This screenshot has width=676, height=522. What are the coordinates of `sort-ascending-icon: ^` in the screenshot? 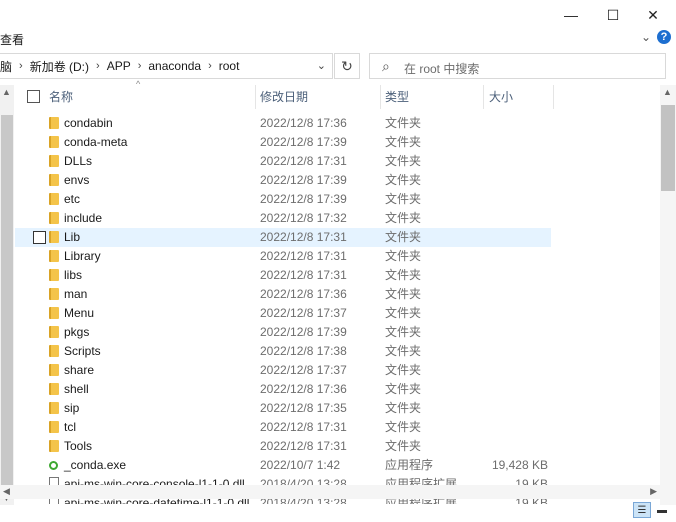 It's located at (138, 84).